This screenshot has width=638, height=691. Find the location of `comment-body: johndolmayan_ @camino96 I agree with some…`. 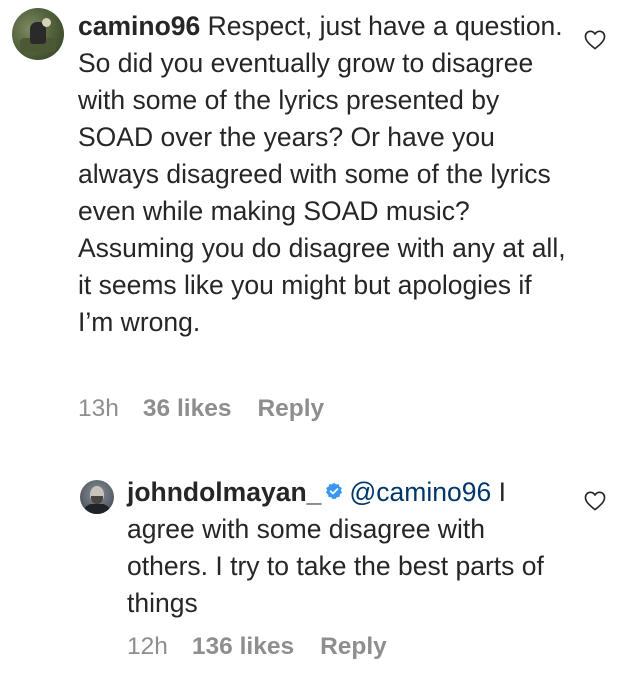

comment-body: johndolmayan_ @camino96 I agree with some… is located at coordinates (350, 548).